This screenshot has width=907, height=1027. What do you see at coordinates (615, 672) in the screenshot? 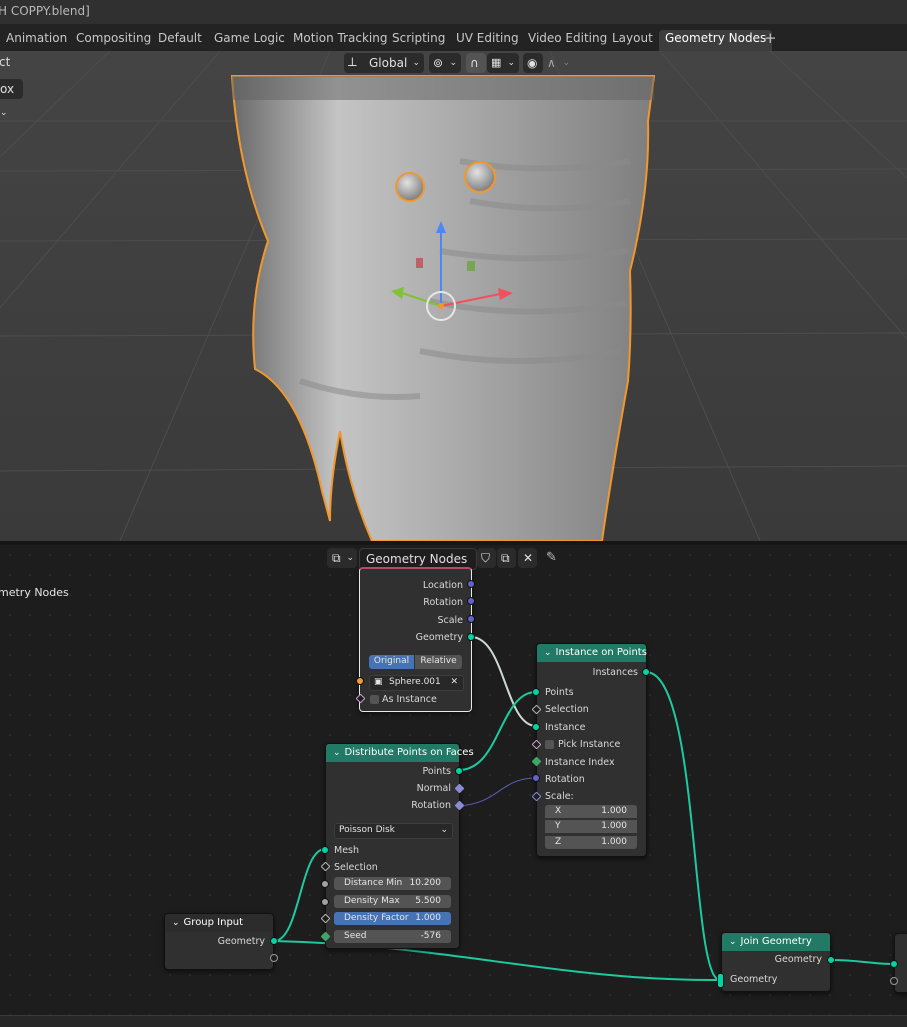
I see `output-instances: Instances` at bounding box center [615, 672].